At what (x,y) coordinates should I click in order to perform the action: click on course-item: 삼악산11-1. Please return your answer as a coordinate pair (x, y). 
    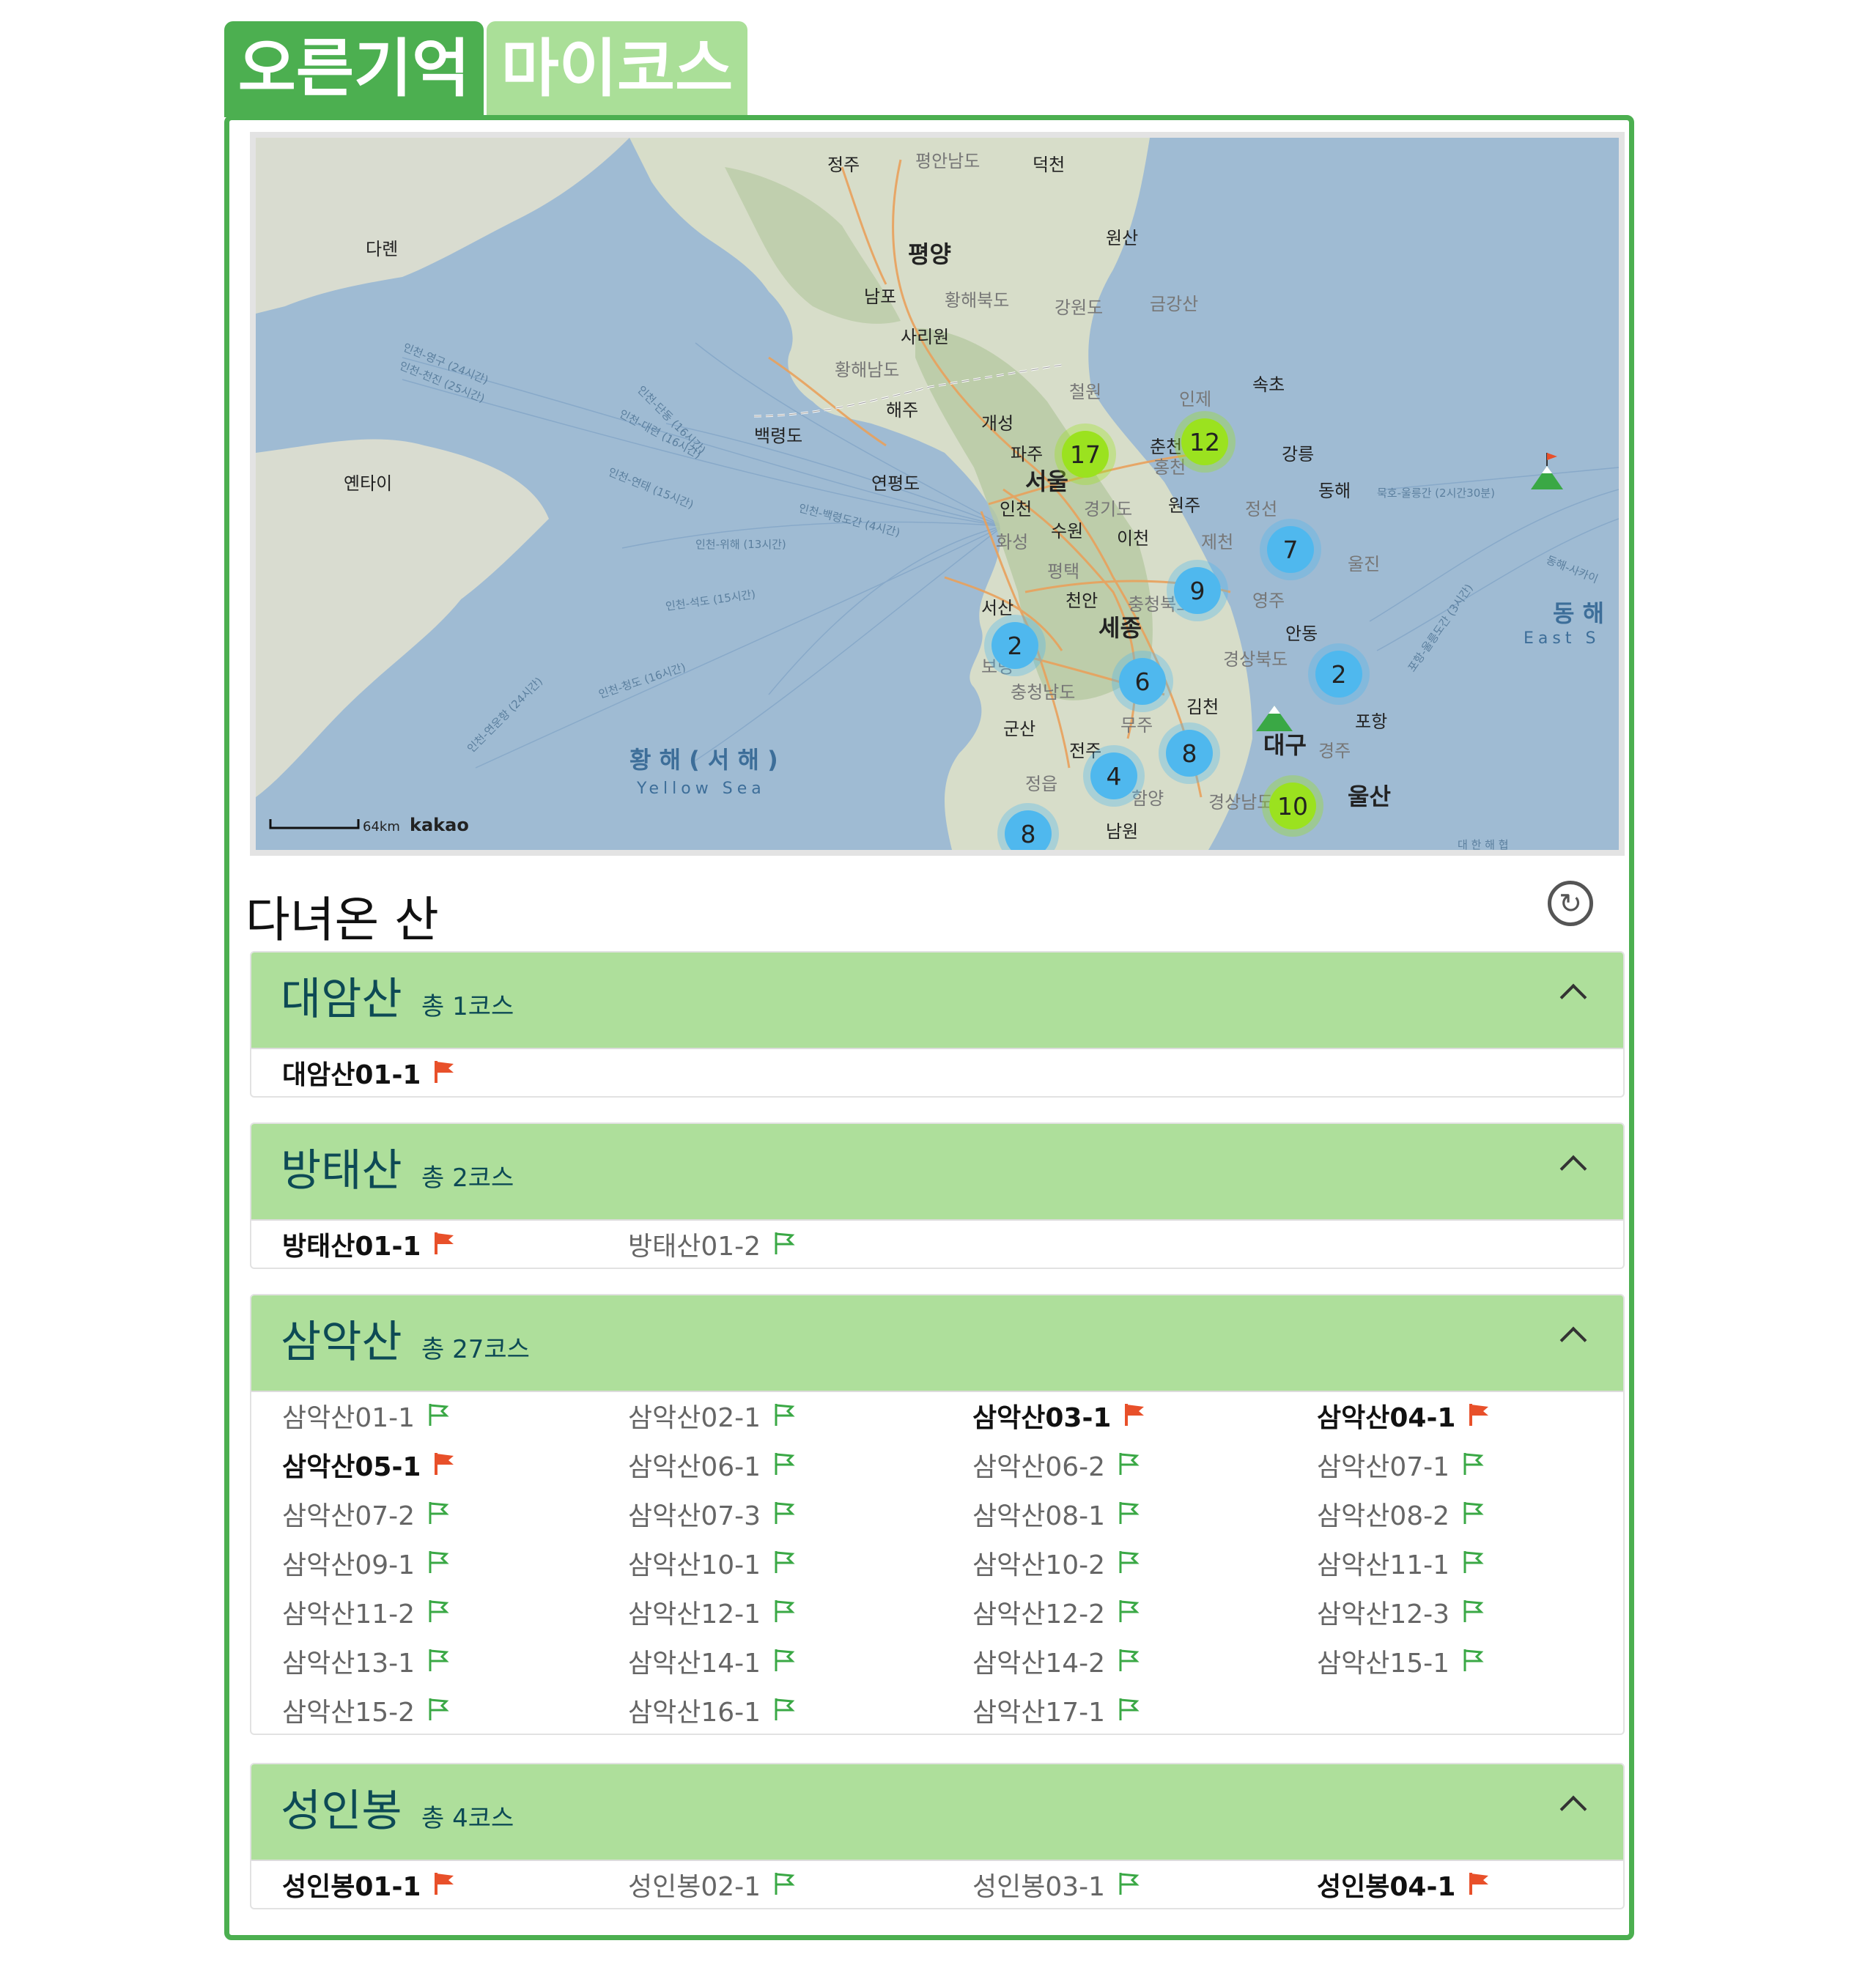
    Looking at the image, I should click on (1401, 1566).